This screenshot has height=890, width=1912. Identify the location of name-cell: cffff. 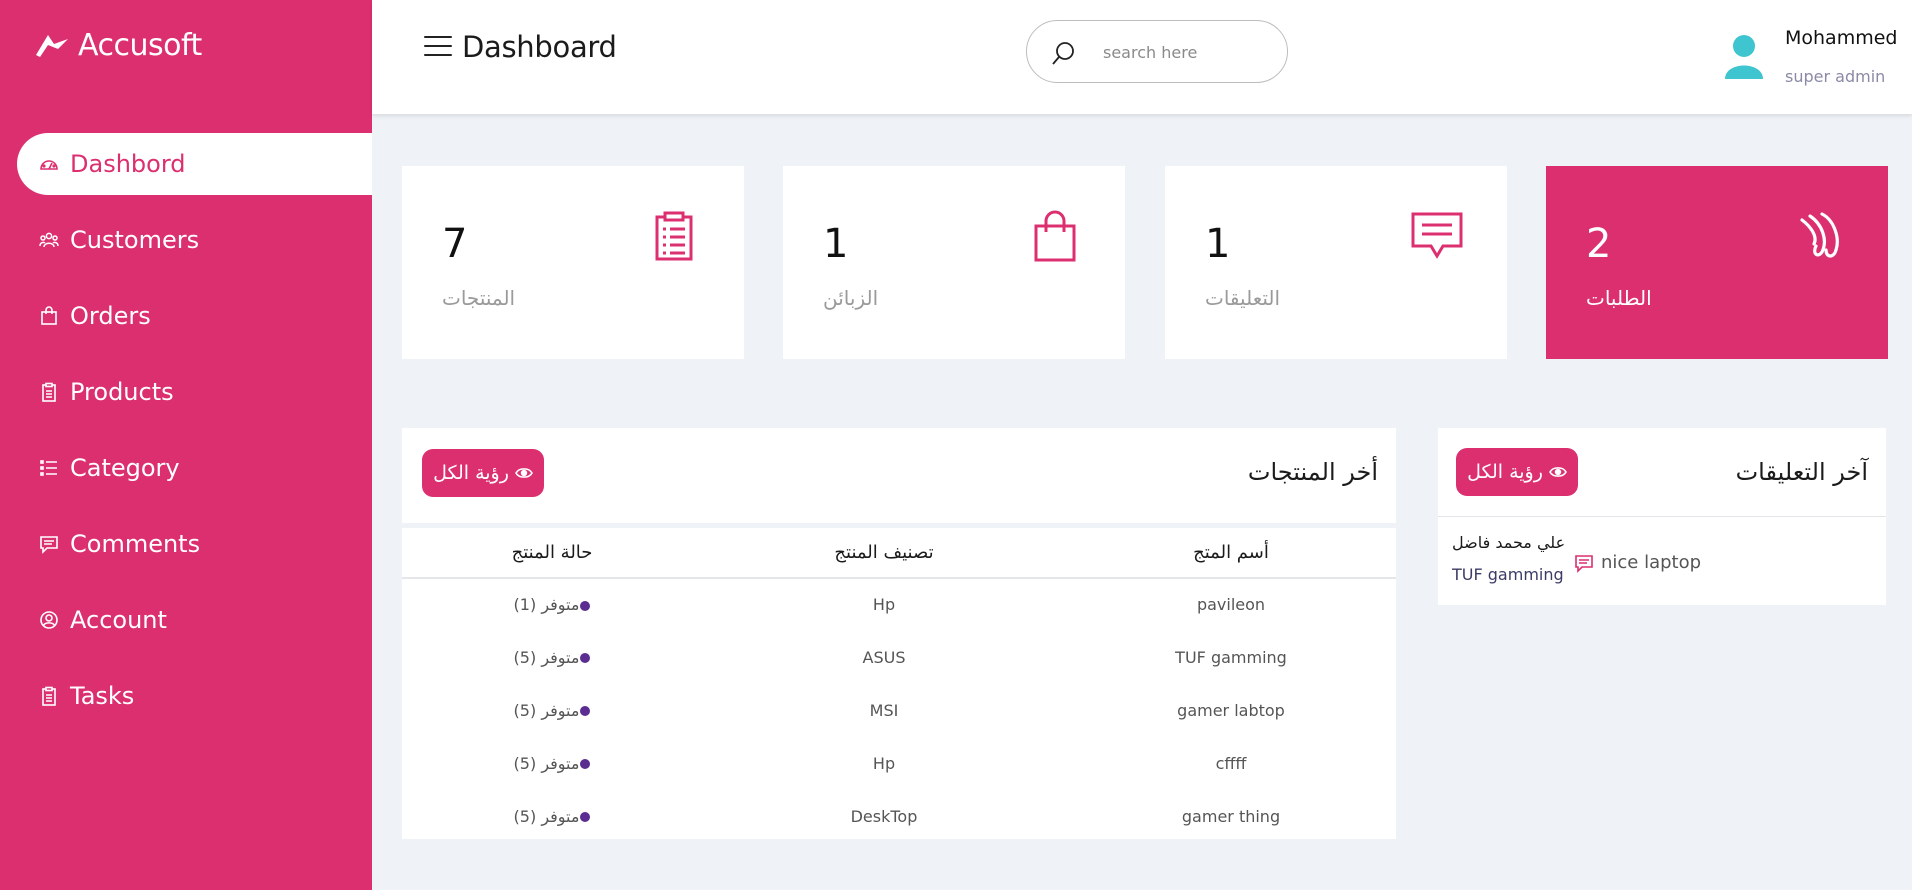
(1231, 763).